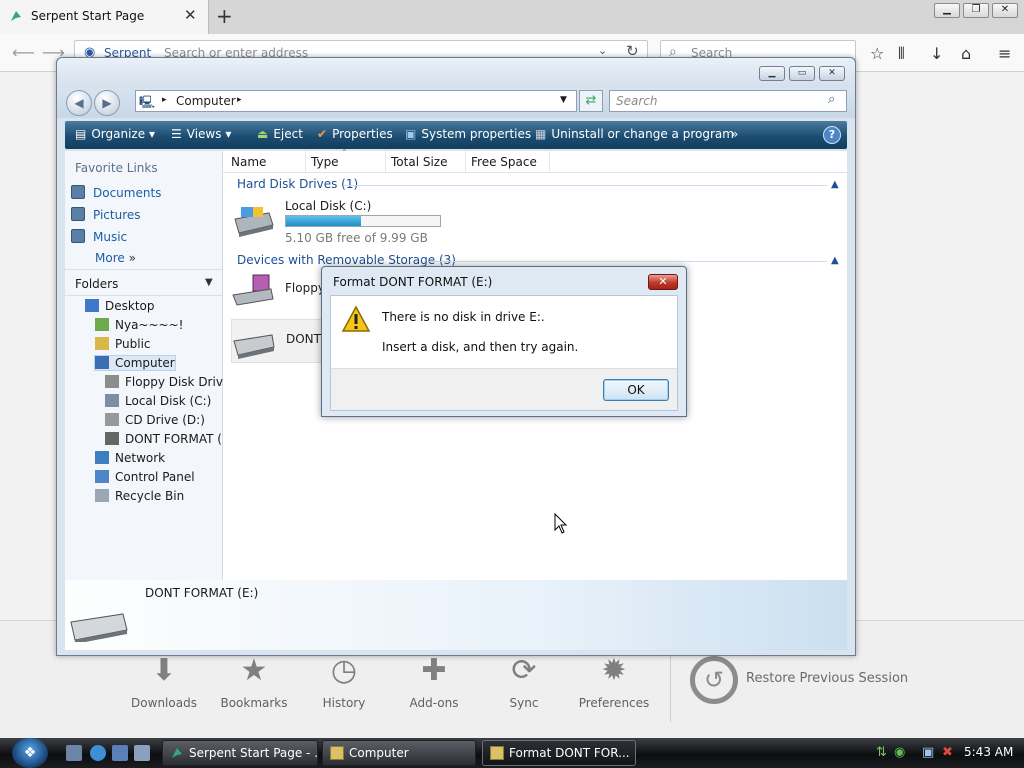 The height and width of the screenshot is (768, 1024). I want to click on documents-icon, so click(78, 192).